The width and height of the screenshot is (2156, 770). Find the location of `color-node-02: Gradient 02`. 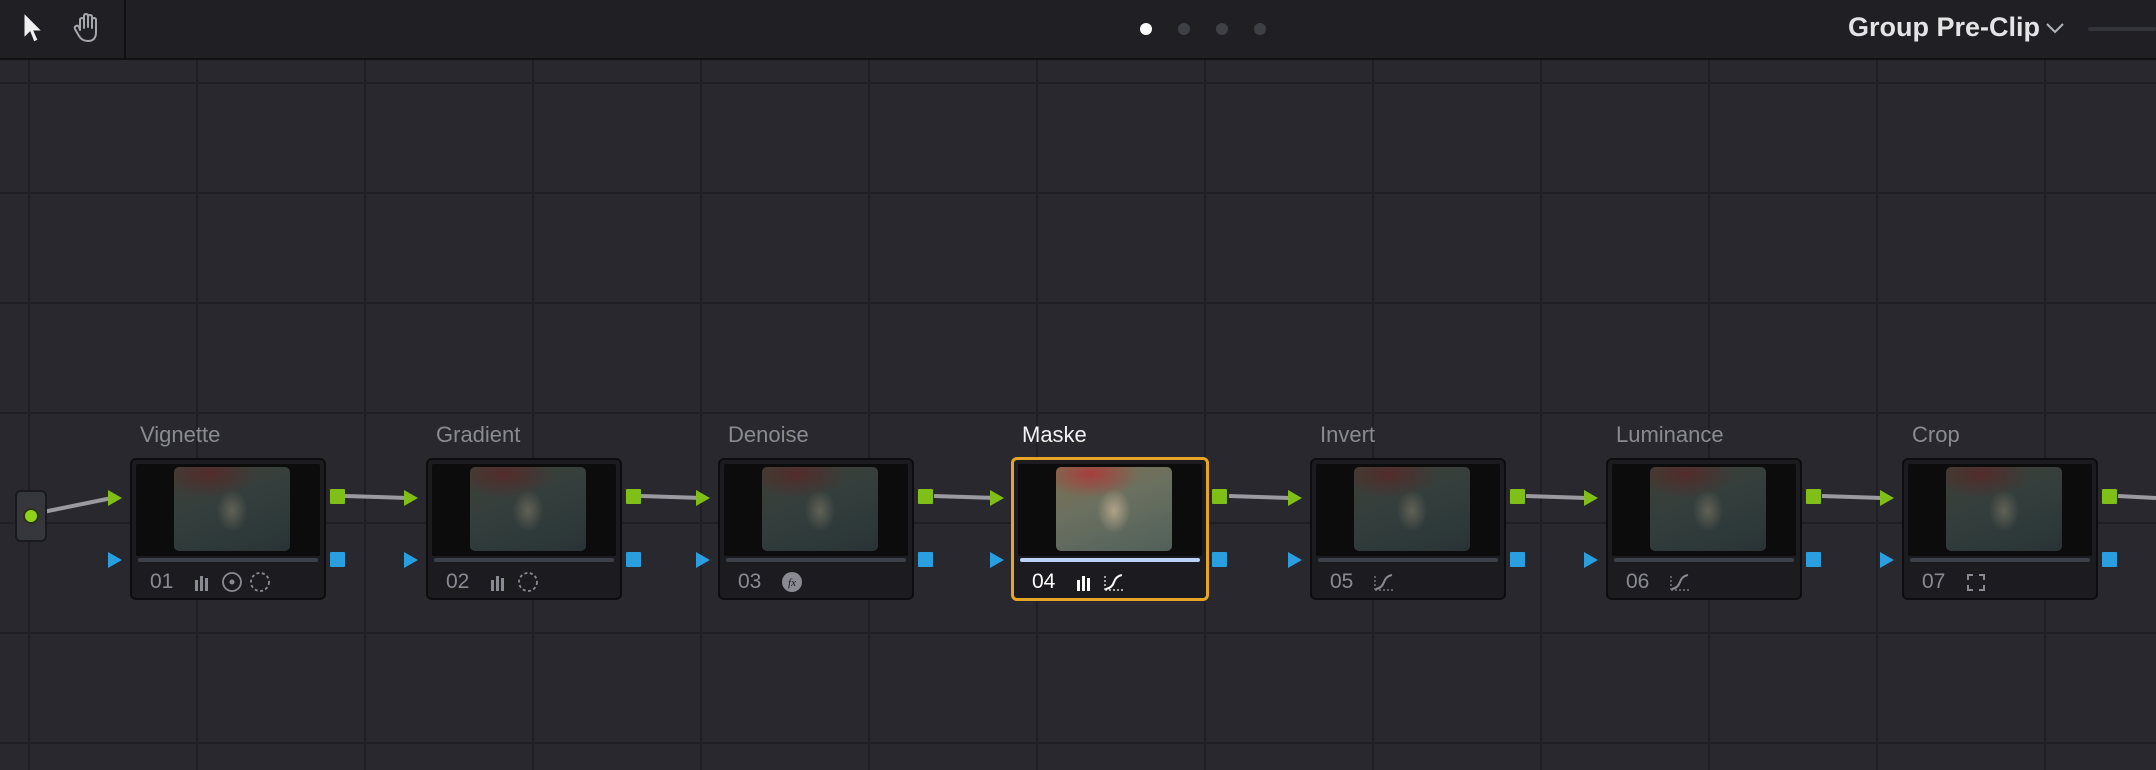

color-node-02: Gradient 02 is located at coordinates (524, 511).